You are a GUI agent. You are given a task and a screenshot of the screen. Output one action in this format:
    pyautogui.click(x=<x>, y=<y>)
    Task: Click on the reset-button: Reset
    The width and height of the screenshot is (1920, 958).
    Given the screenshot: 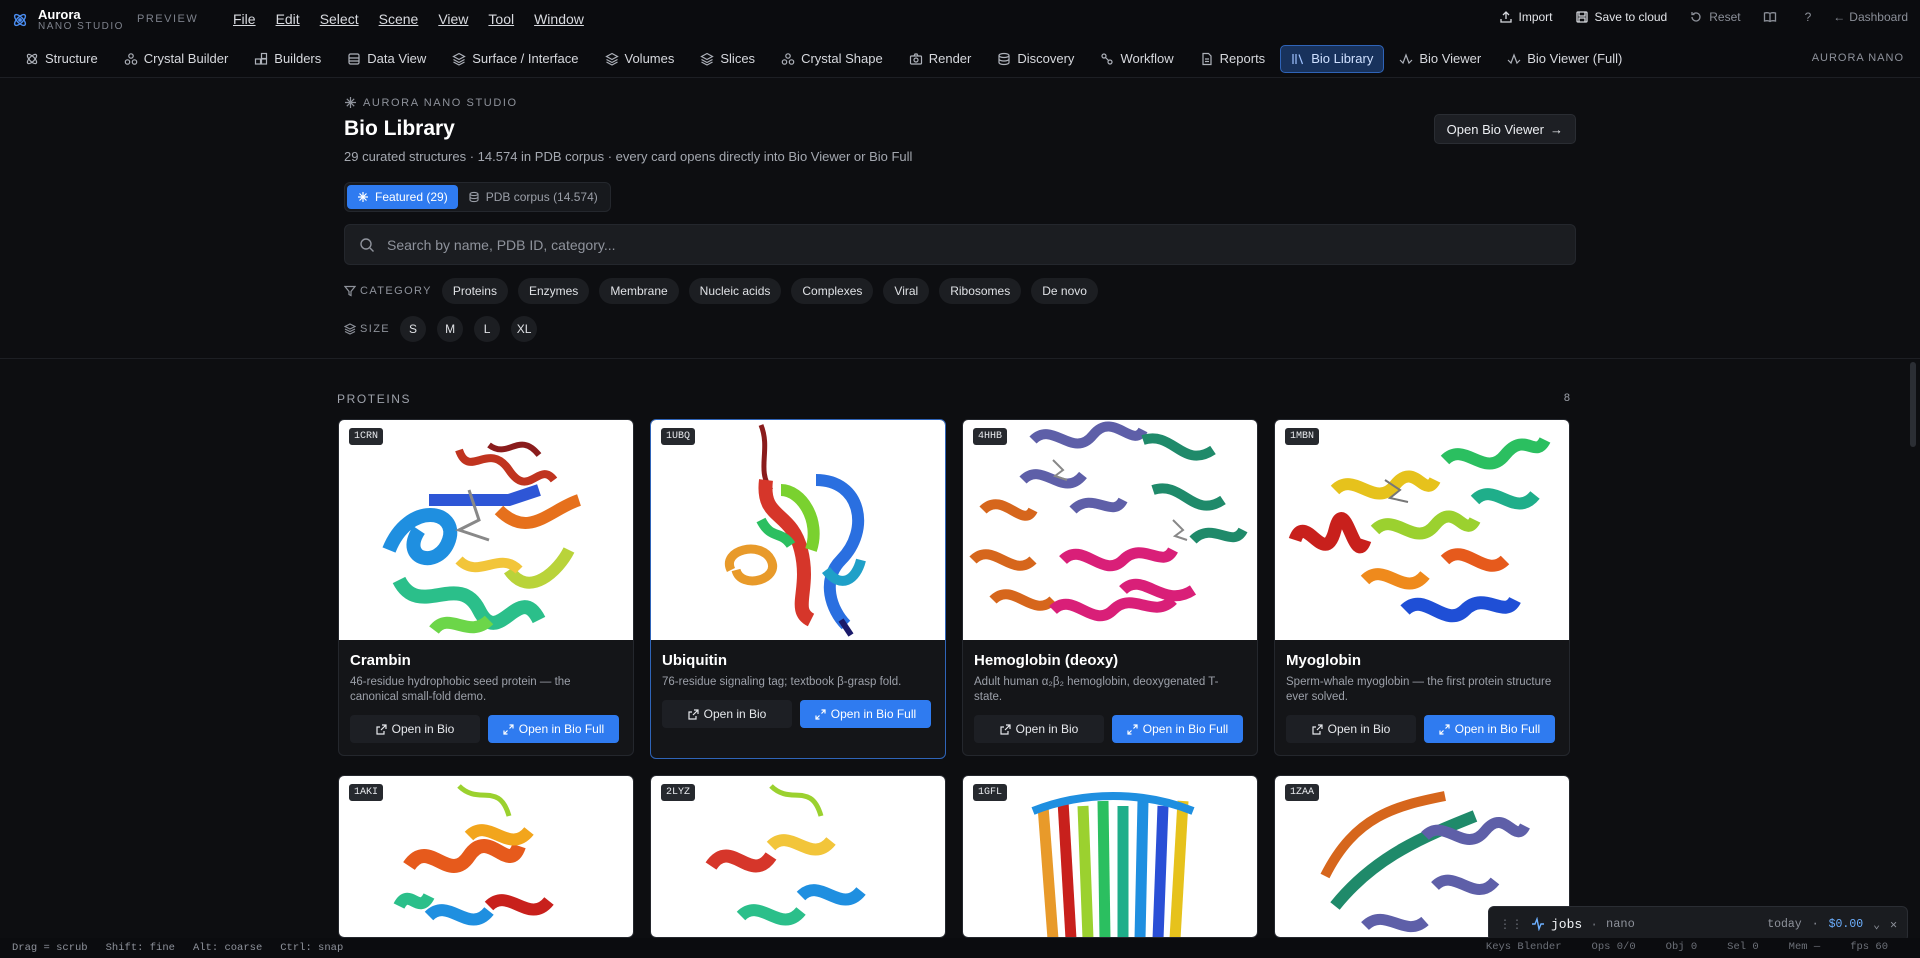 What is the action you would take?
    pyautogui.click(x=1715, y=17)
    